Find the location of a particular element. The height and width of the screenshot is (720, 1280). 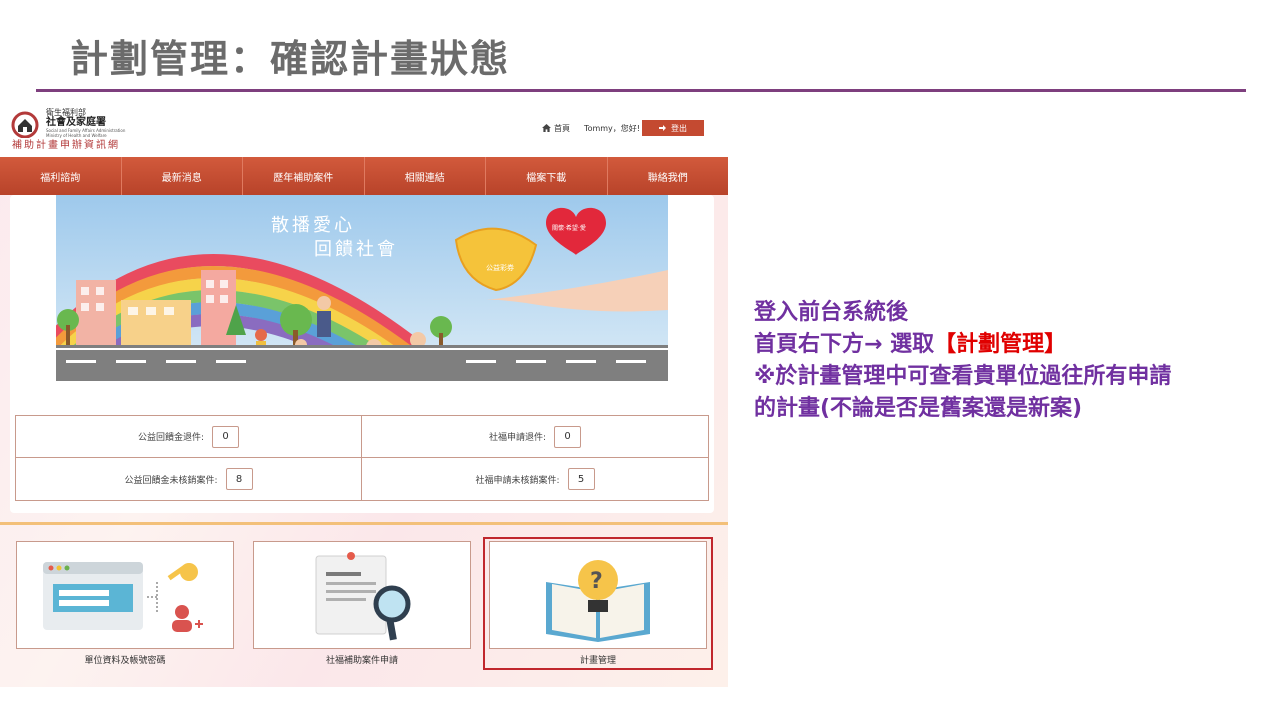

nav-item-contact: 聯絡我們 is located at coordinates (668, 176).